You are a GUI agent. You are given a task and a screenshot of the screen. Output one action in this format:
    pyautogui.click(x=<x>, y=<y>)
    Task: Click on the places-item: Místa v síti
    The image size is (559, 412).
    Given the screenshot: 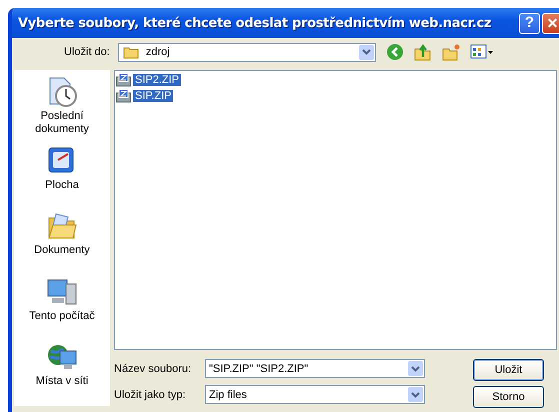 What is the action you would take?
    pyautogui.click(x=62, y=373)
    